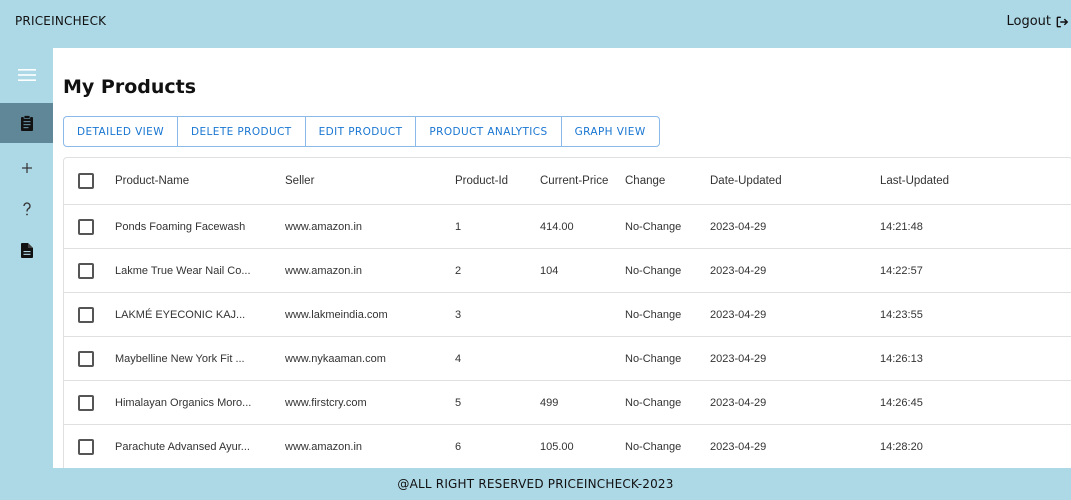  I want to click on sidebar-item-reports, so click(26, 250).